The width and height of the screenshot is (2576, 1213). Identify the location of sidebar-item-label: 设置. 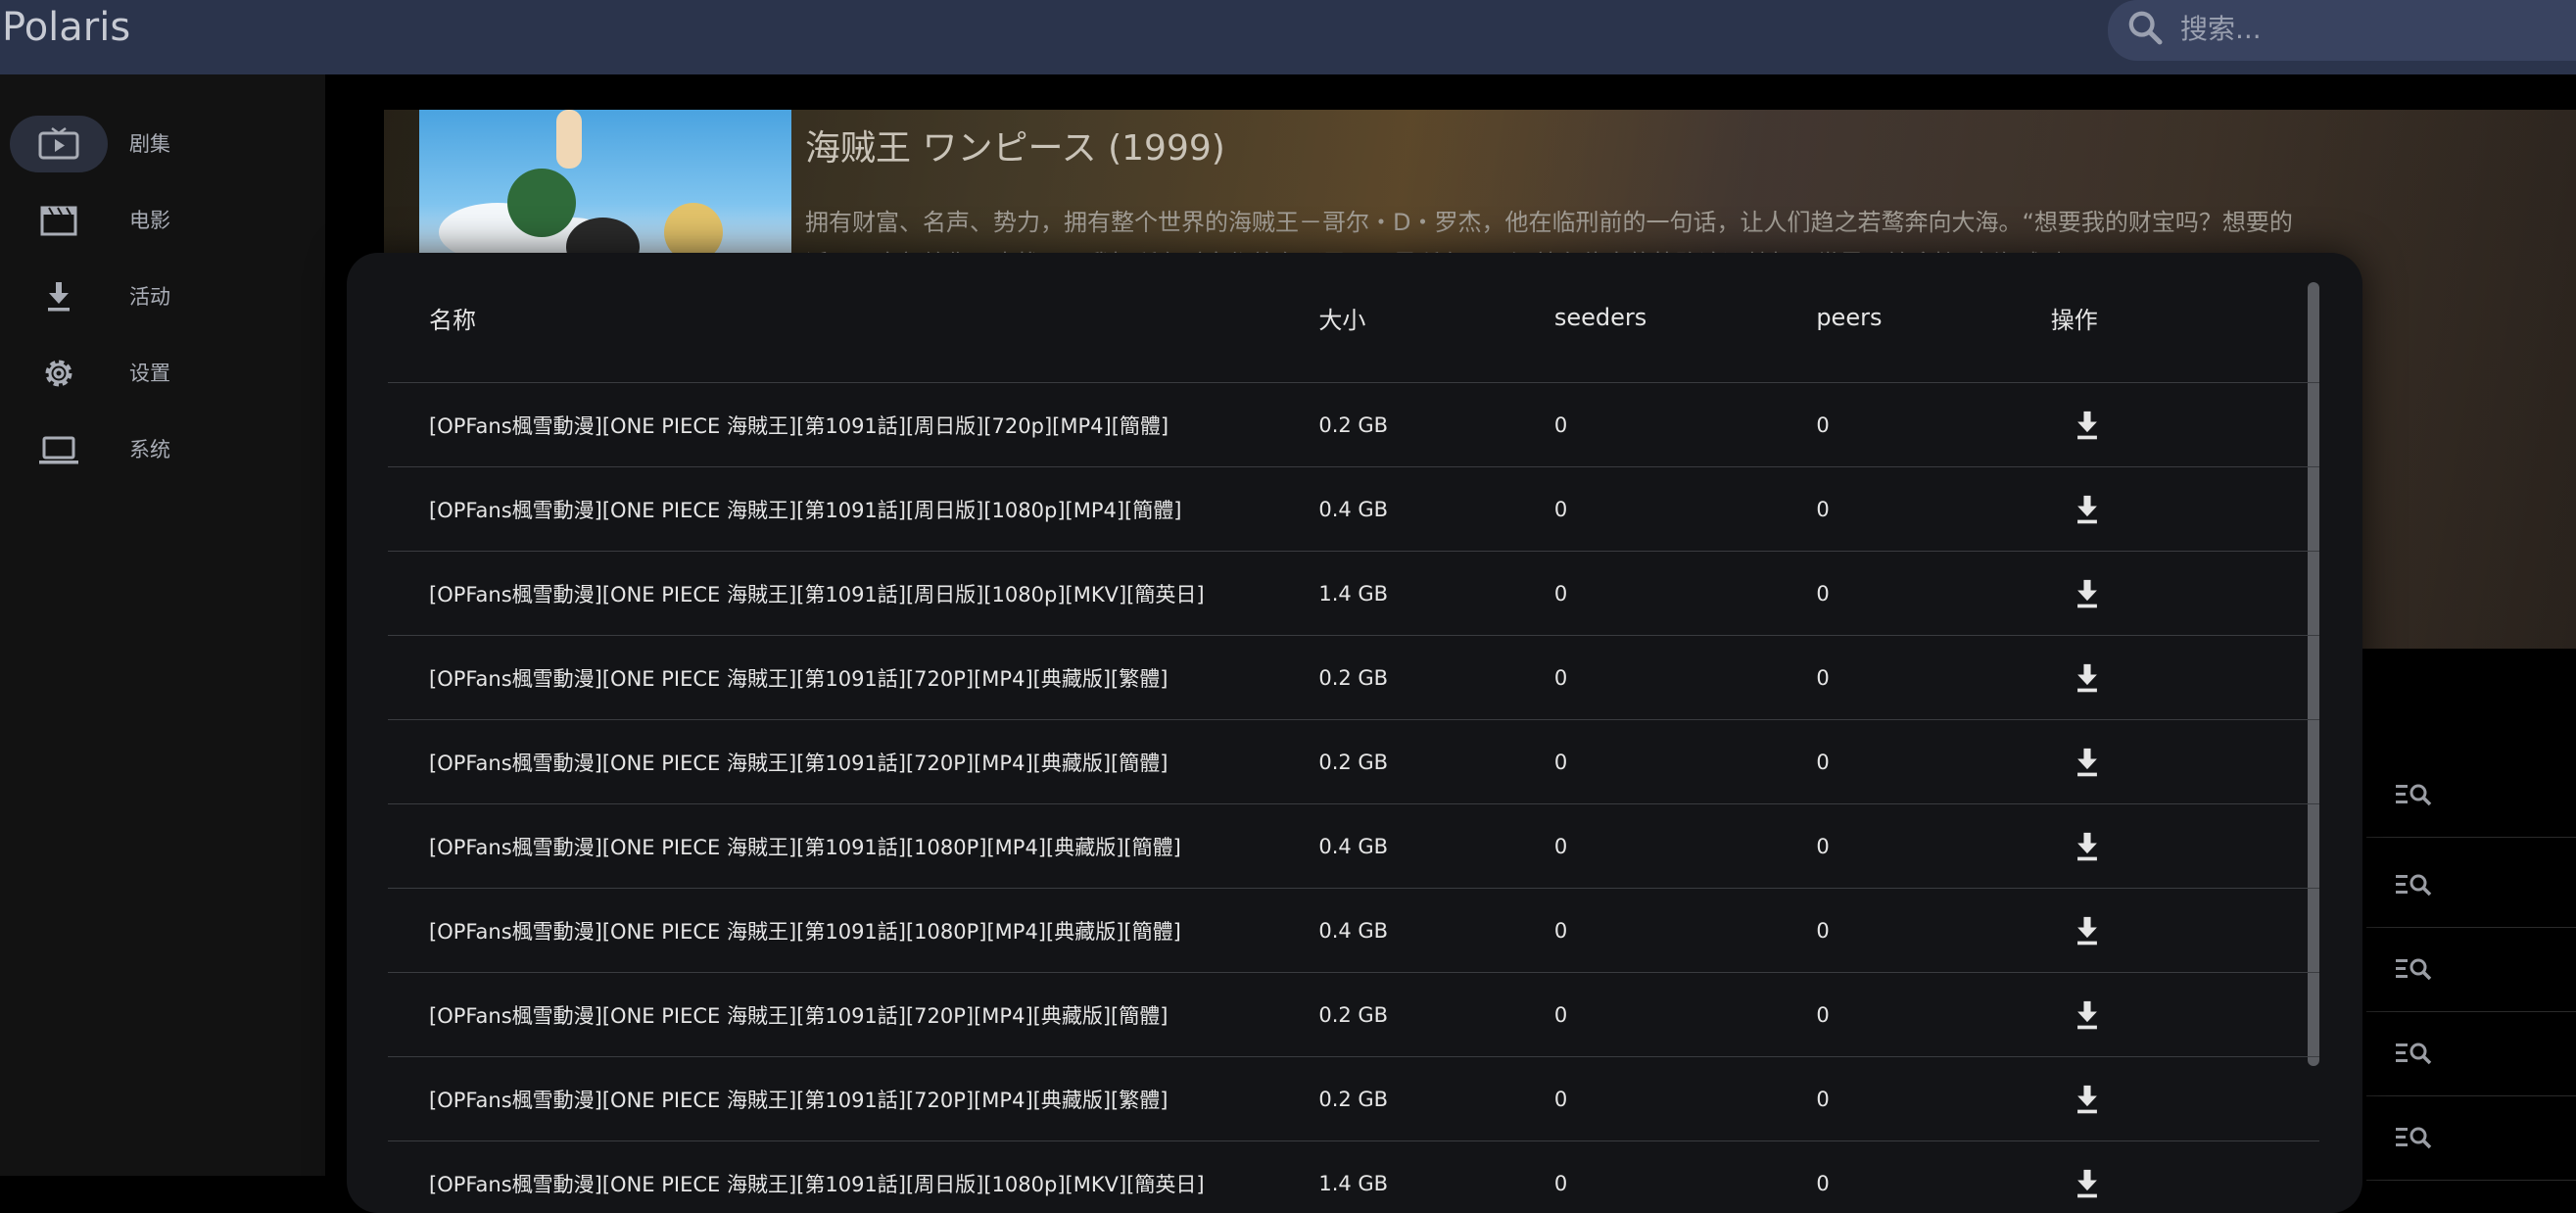
(149, 373).